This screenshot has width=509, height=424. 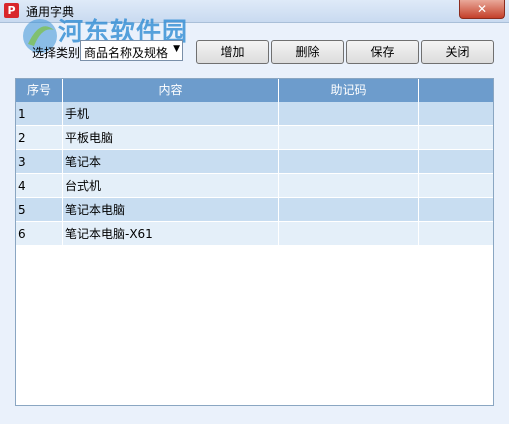 What do you see at coordinates (11, 10) in the screenshot?
I see `app-icon: P` at bounding box center [11, 10].